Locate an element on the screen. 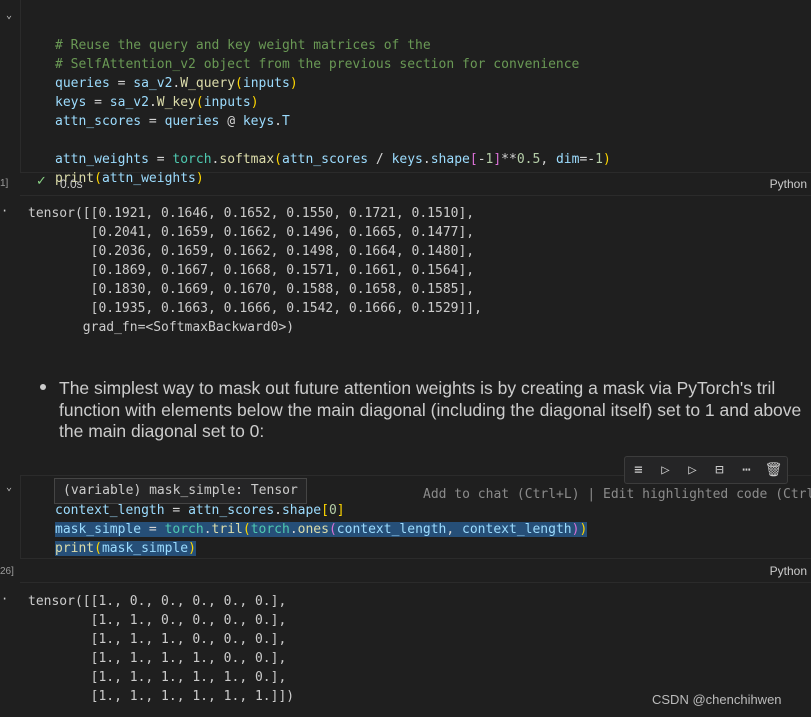 The image size is (811, 717). cell-status-bar-2: Python is located at coordinates (415, 571).